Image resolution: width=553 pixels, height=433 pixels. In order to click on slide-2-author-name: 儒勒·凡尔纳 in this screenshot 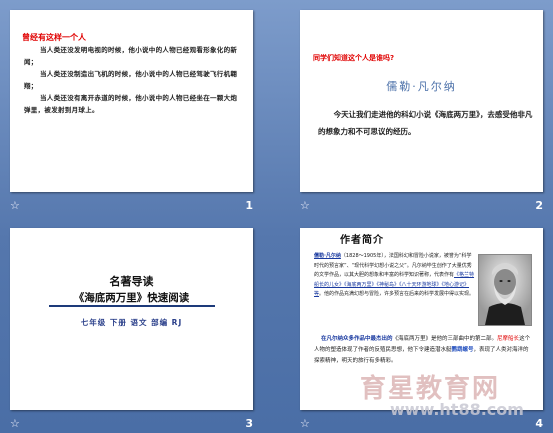, I will do `click(421, 86)`.